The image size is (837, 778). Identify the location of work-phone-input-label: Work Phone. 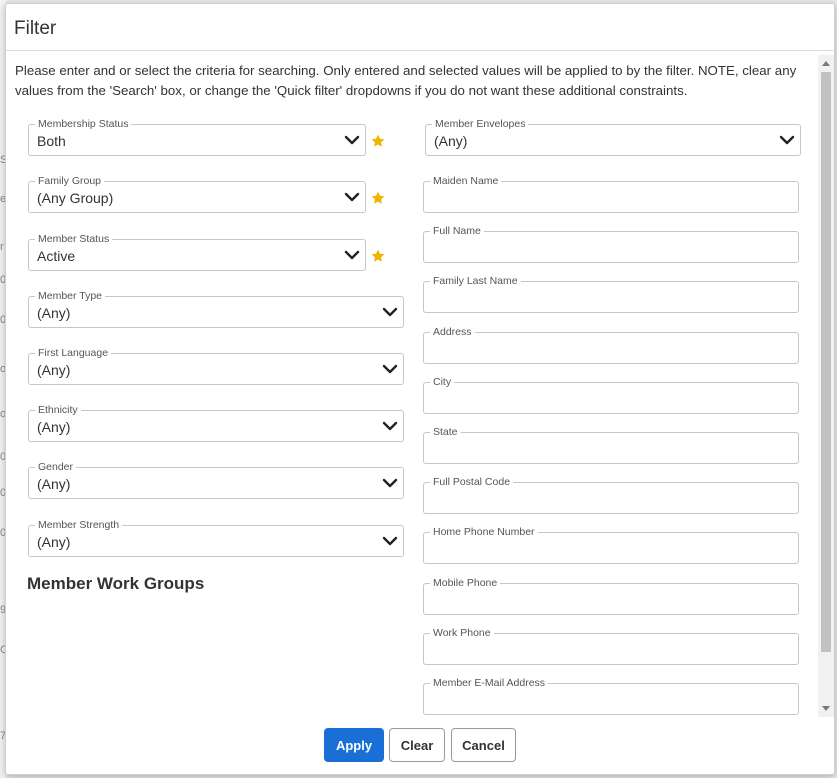
(462, 632).